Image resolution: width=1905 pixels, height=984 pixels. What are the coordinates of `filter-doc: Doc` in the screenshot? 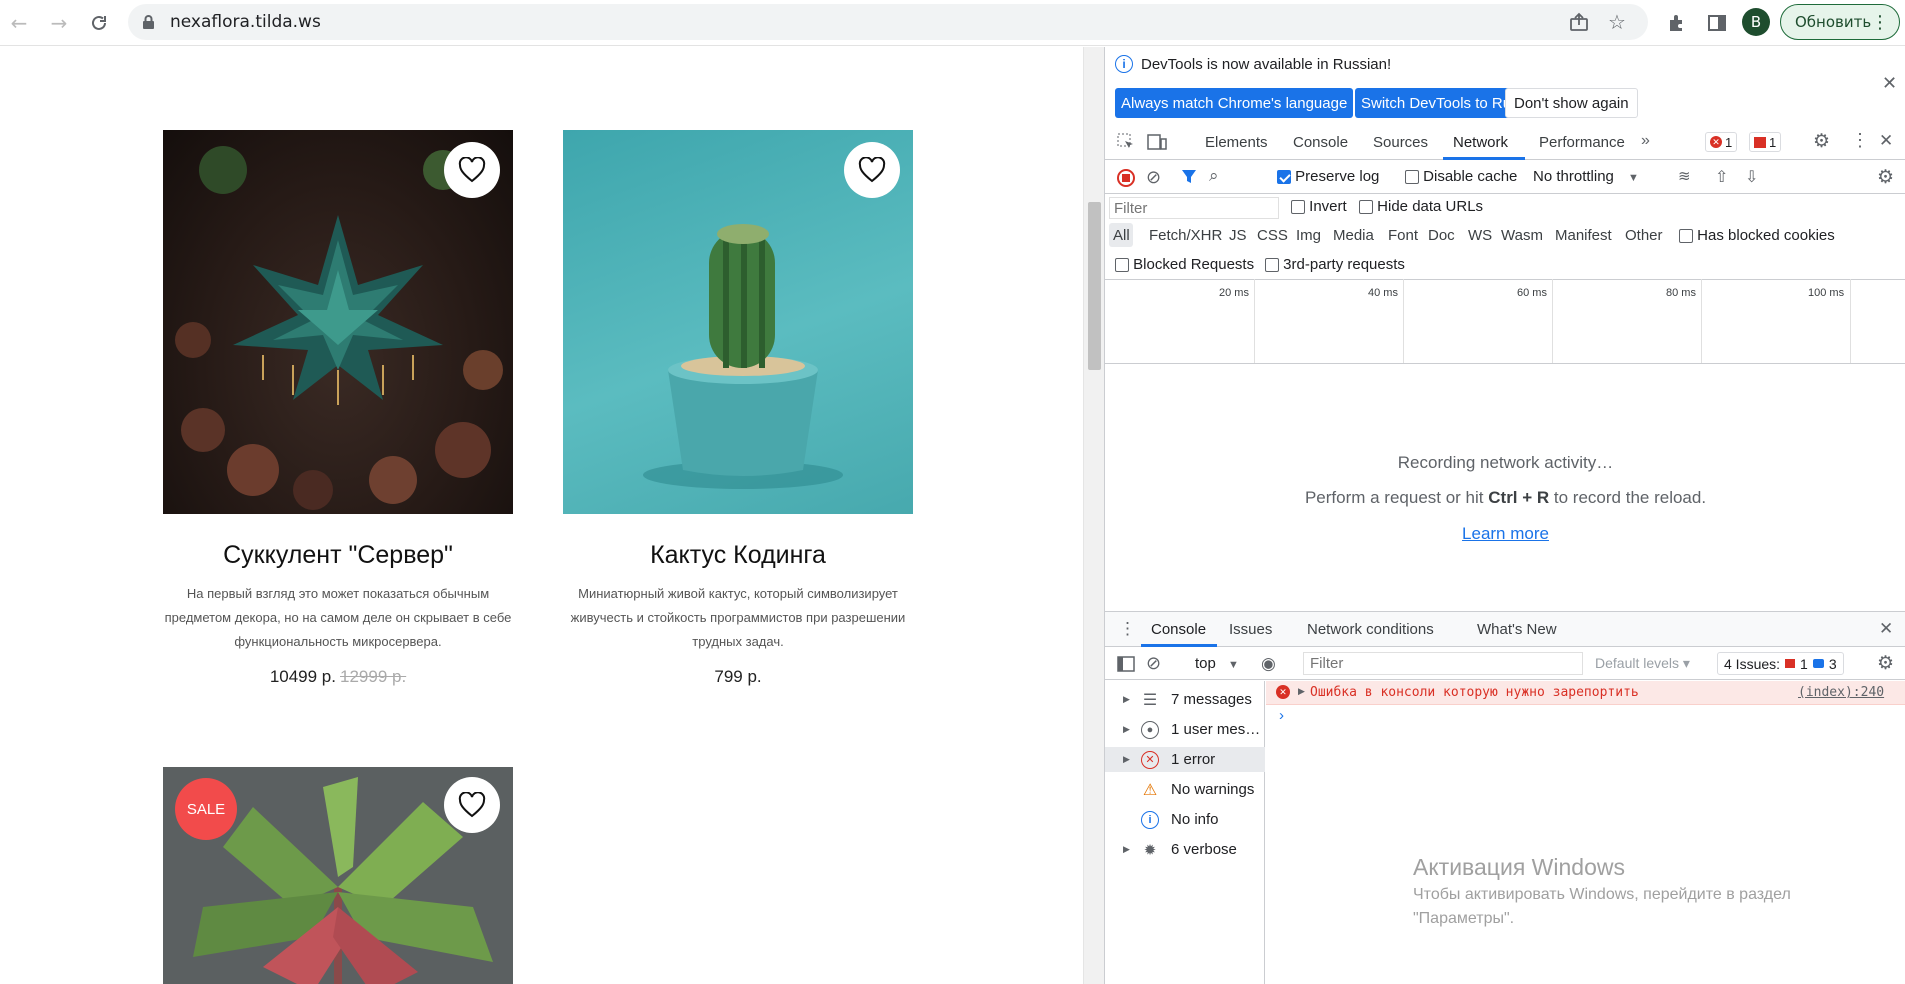 It's located at (1441, 235).